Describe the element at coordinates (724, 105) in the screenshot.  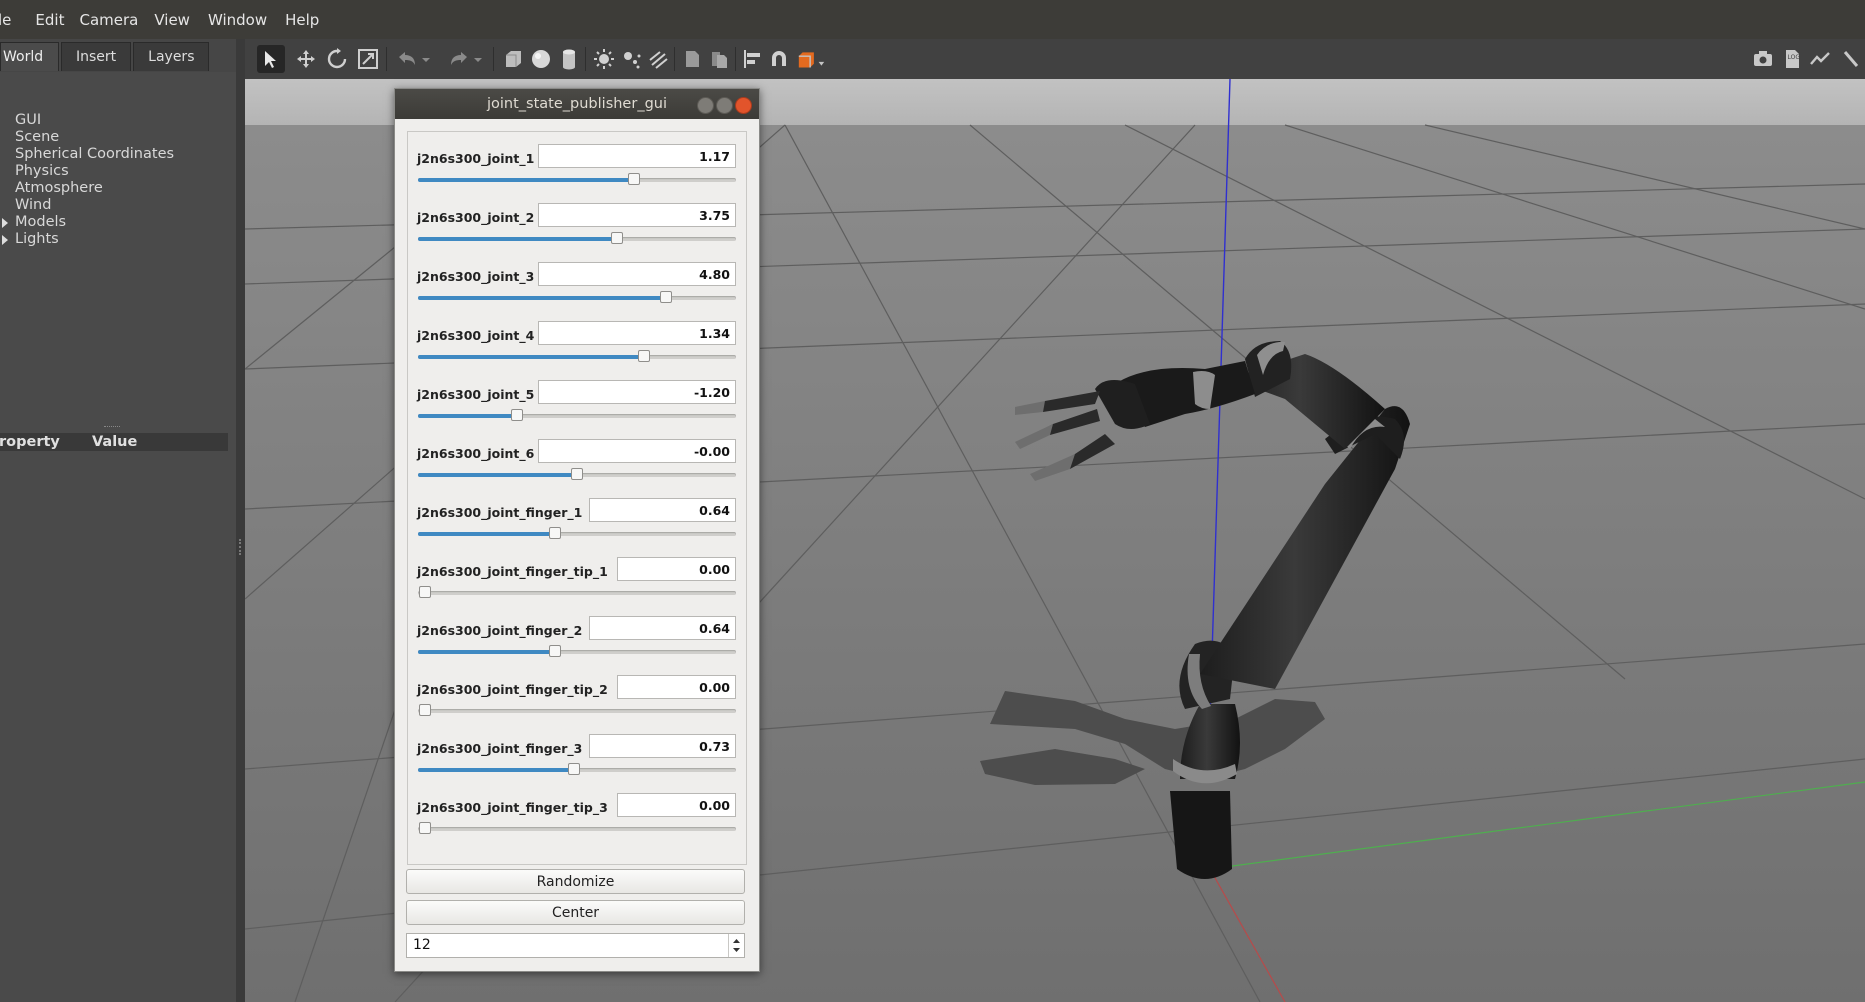
I see `maximize-icon` at that location.